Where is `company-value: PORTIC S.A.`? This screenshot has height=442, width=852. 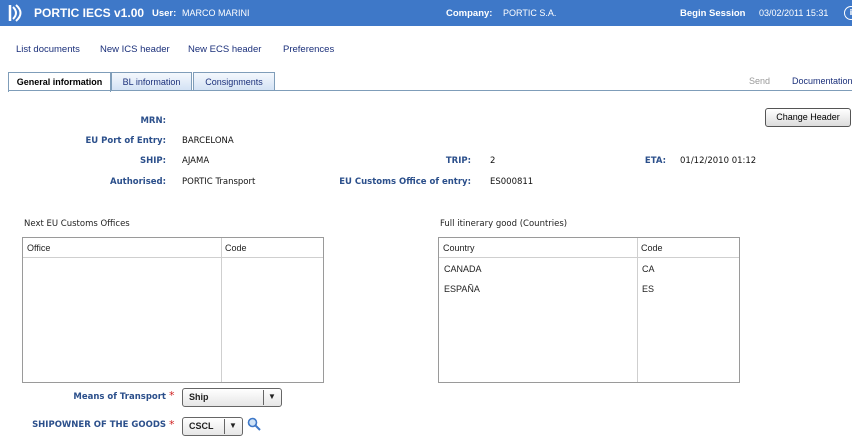
company-value: PORTIC S.A. is located at coordinates (530, 13).